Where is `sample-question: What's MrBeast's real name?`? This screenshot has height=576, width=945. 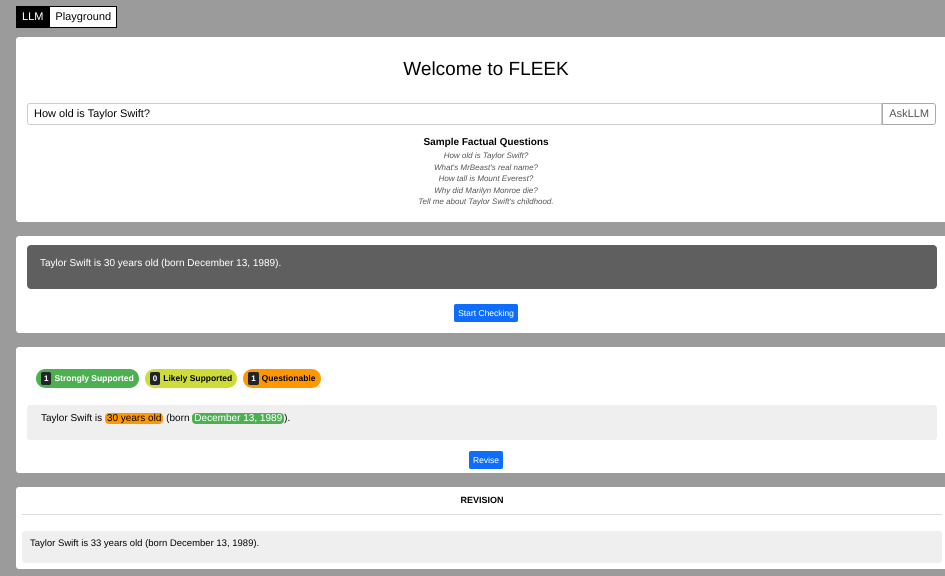 sample-question: What's MrBeast's real name? is located at coordinates (486, 167).